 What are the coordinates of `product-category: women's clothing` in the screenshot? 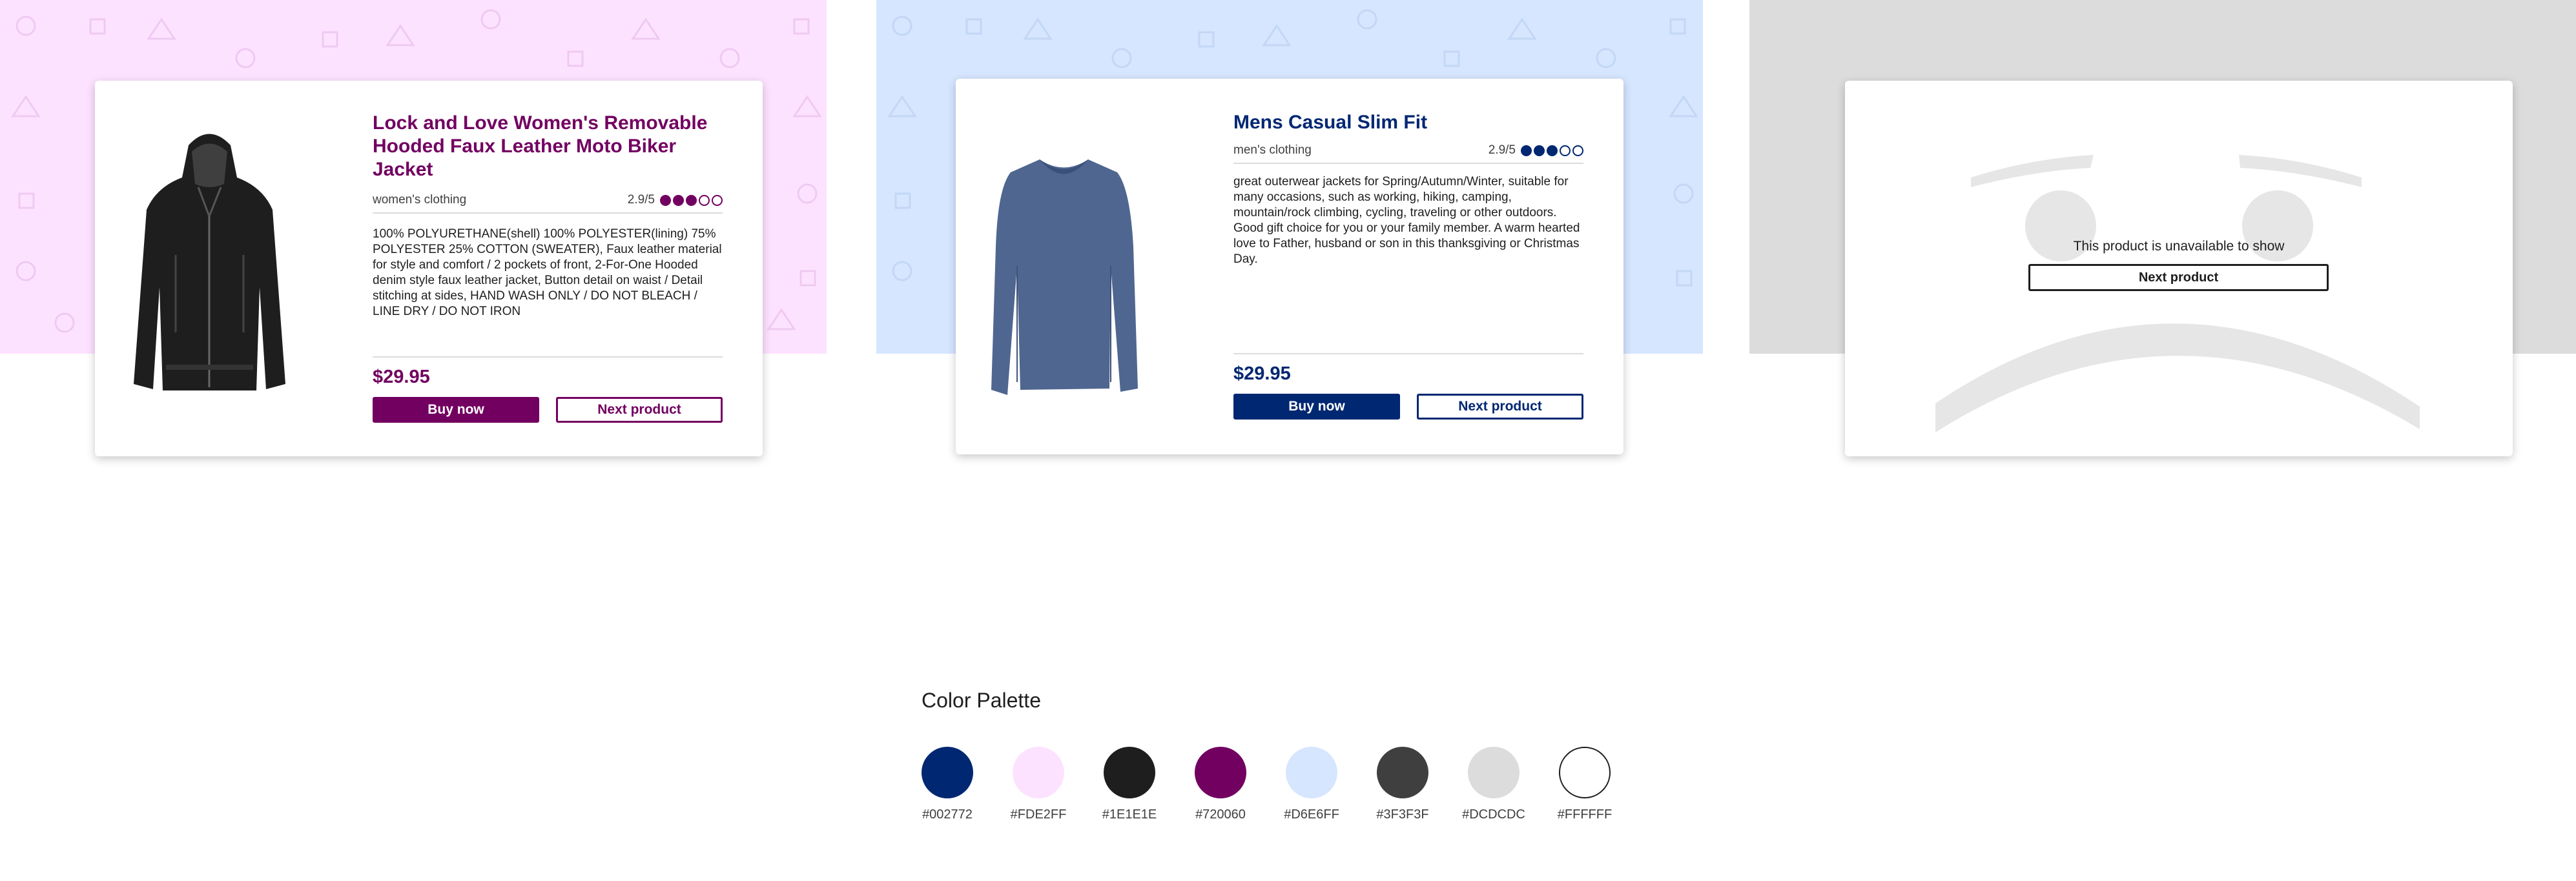 It's located at (420, 200).